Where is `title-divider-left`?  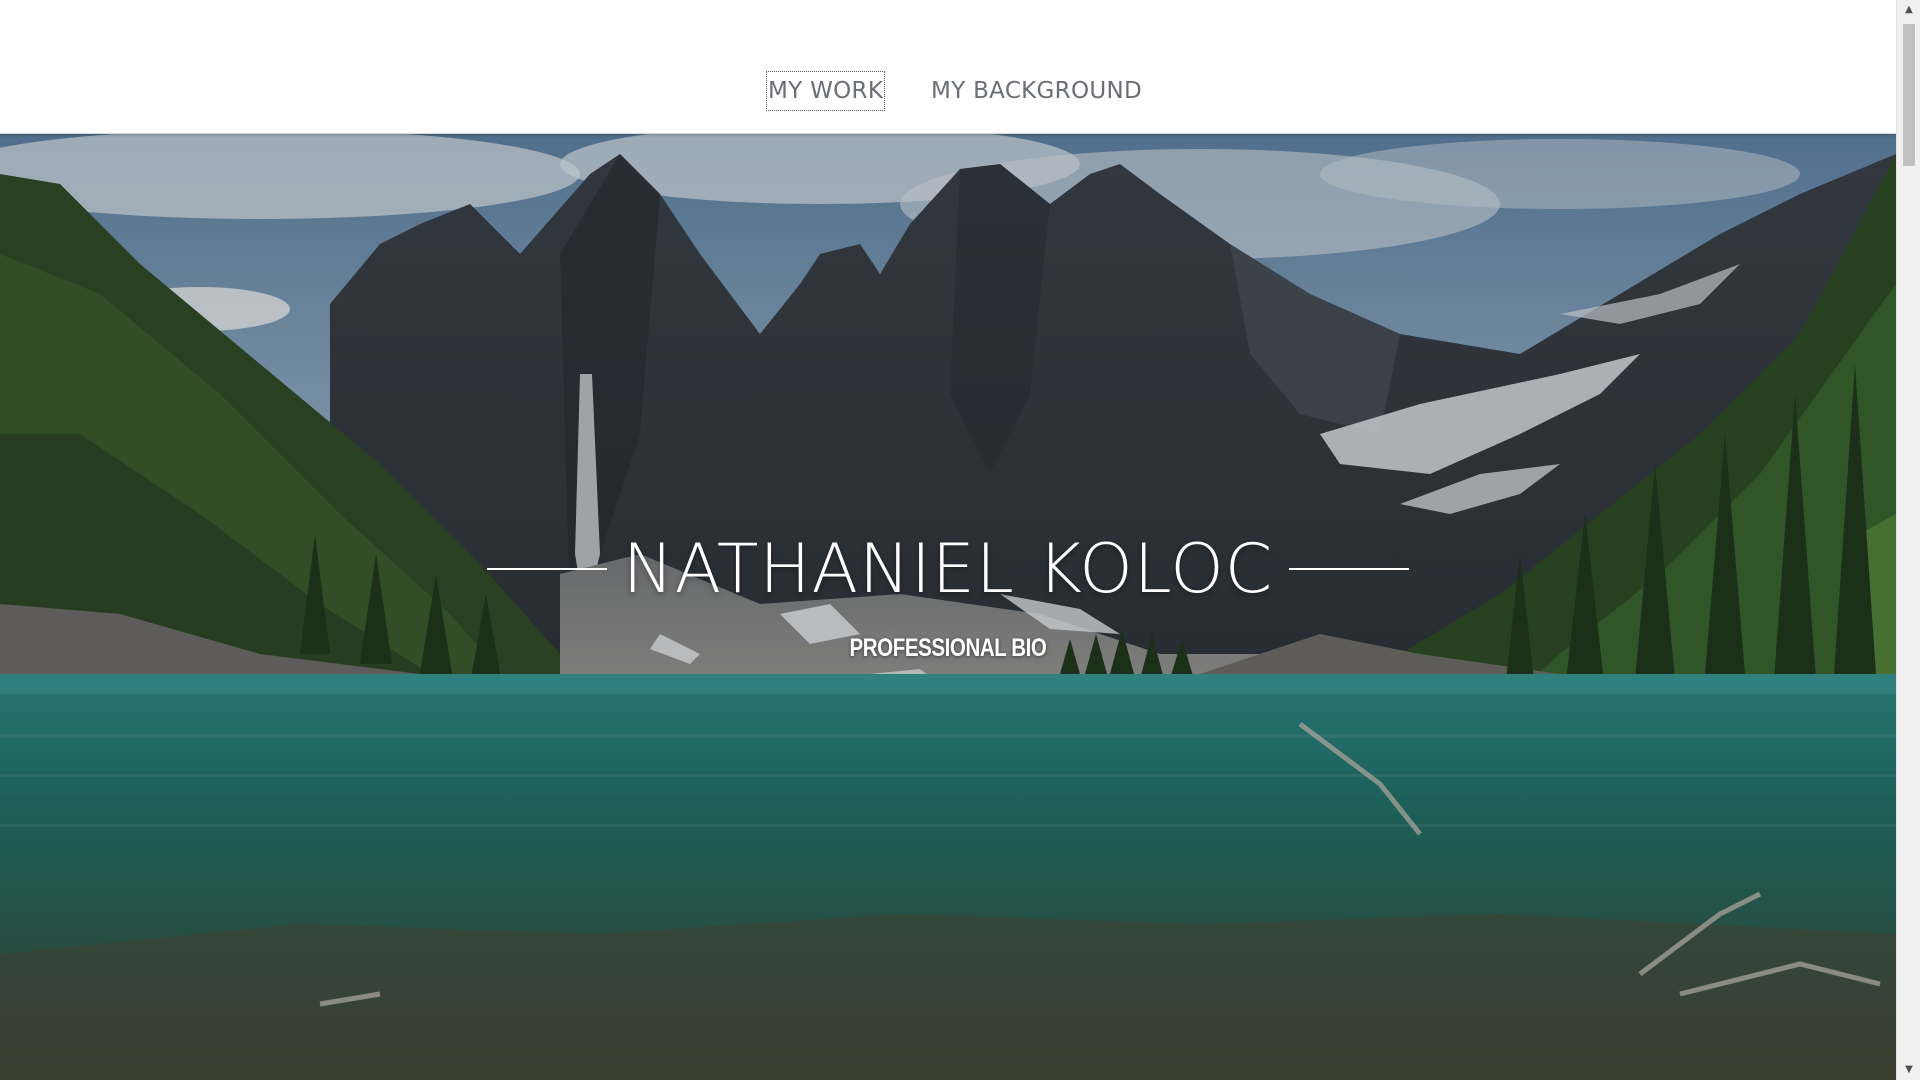 title-divider-left is located at coordinates (546, 569).